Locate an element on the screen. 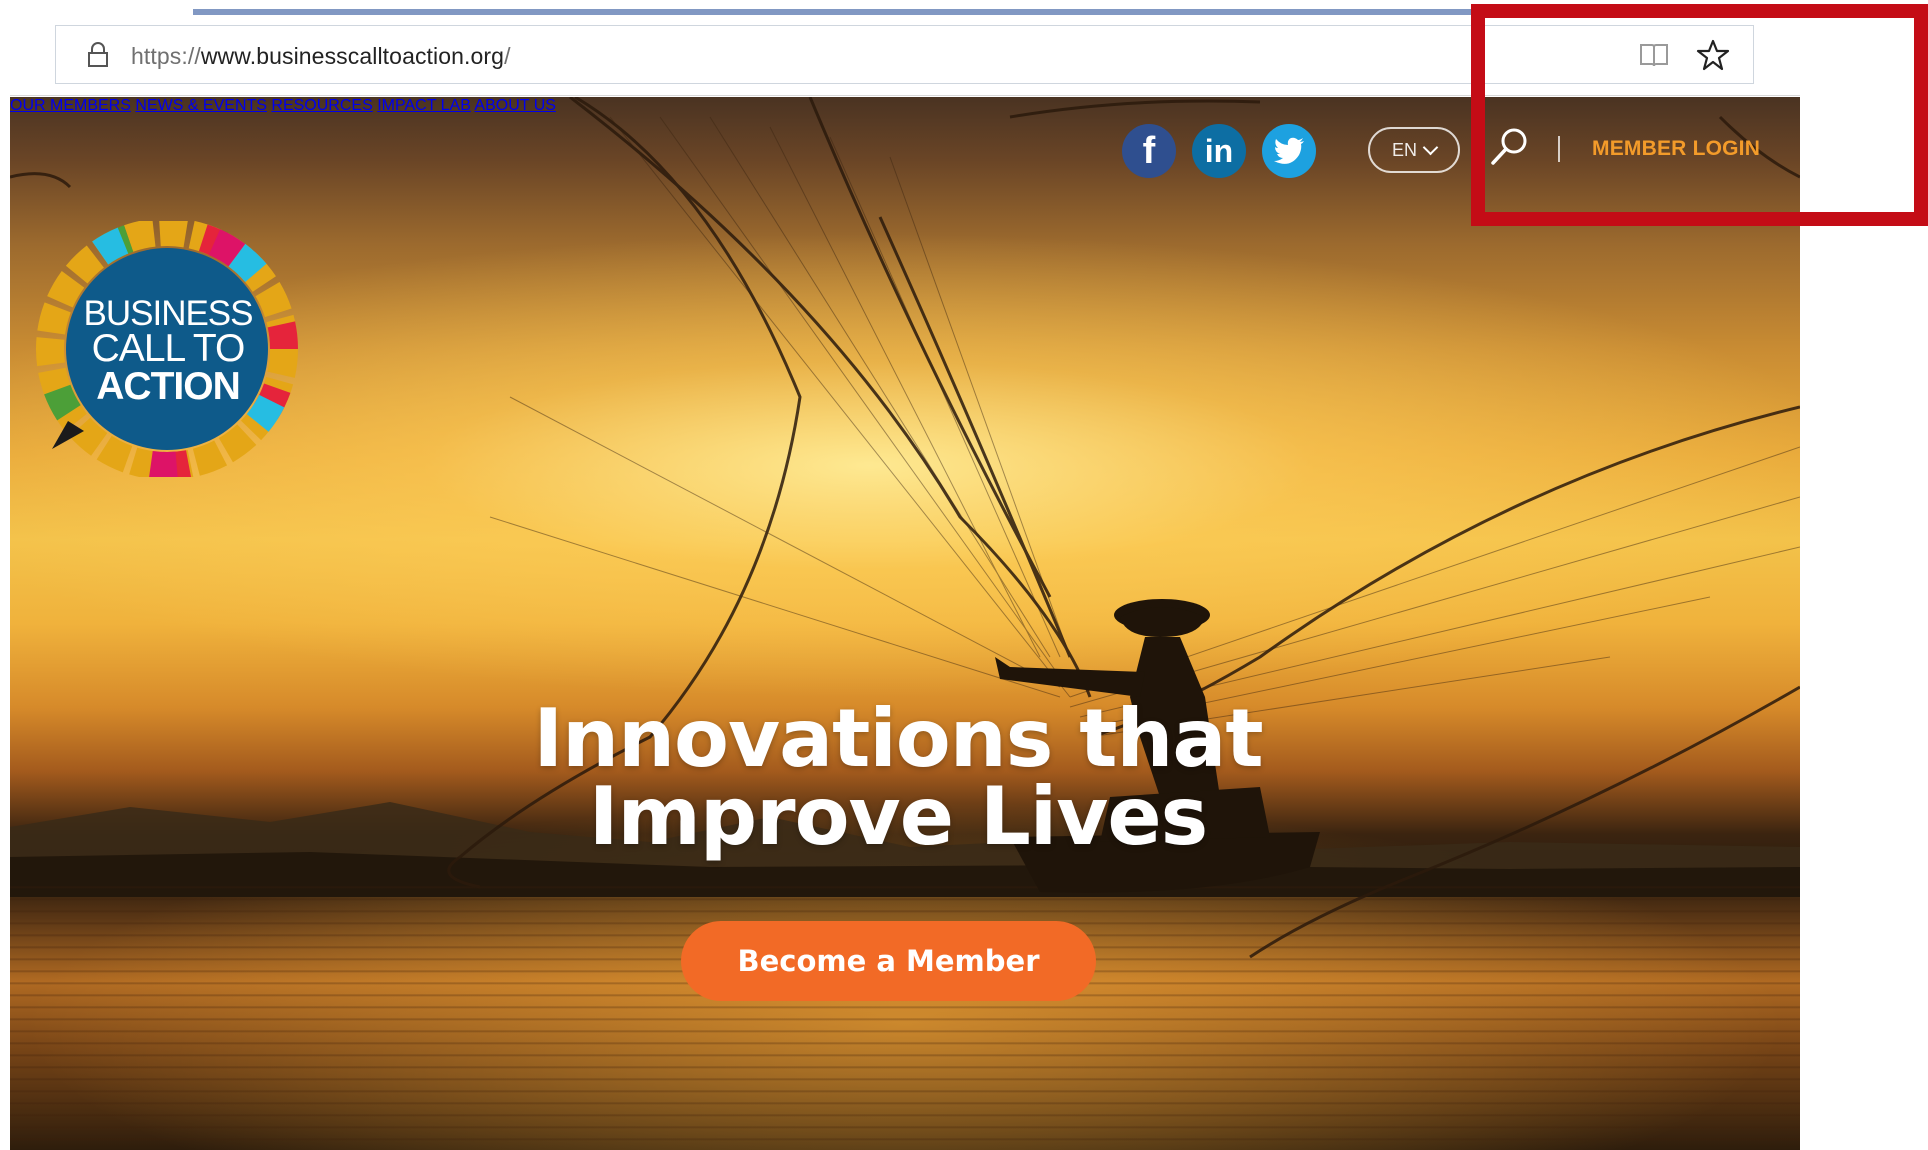  logo-line-action: ACTION is located at coordinates (168, 386).